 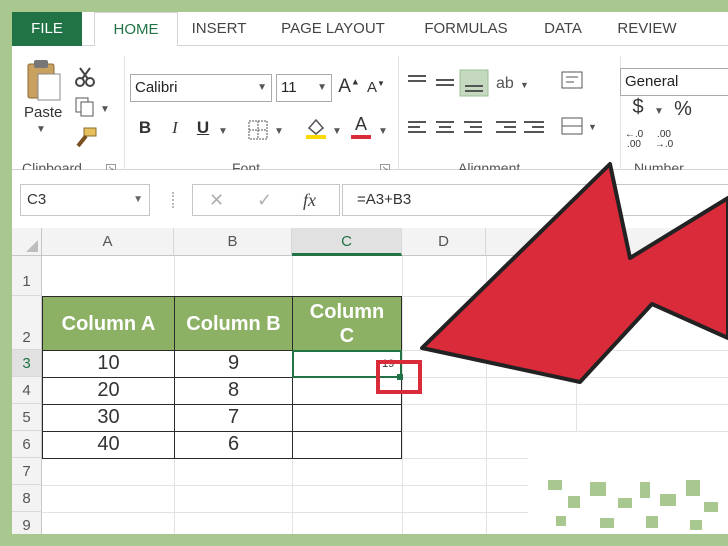 What do you see at coordinates (27, 363) in the screenshot?
I see `row-header-3: 3` at bounding box center [27, 363].